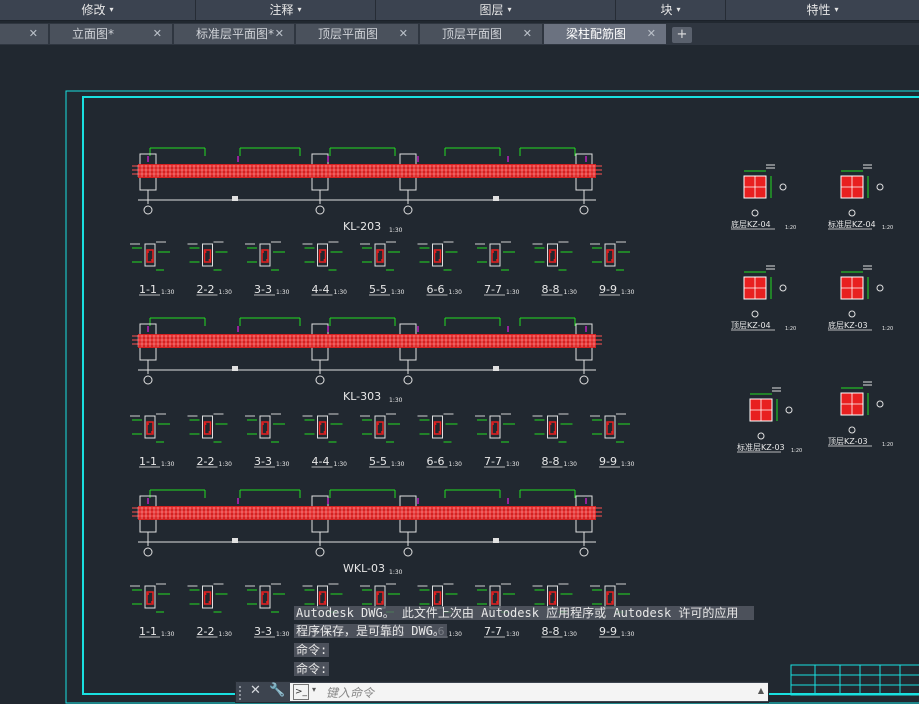 The image size is (919, 704). What do you see at coordinates (325, 268) in the screenshot?
I see `beam-section: 4-4 1:30` at bounding box center [325, 268].